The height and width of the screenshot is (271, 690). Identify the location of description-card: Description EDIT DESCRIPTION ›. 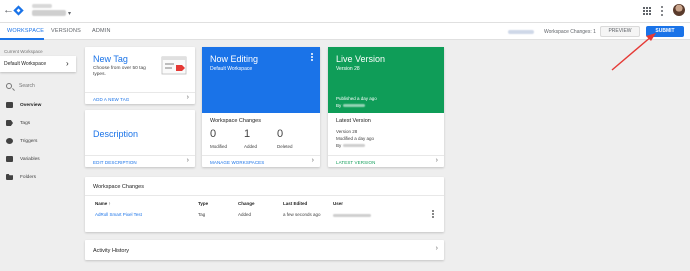
(140, 138).